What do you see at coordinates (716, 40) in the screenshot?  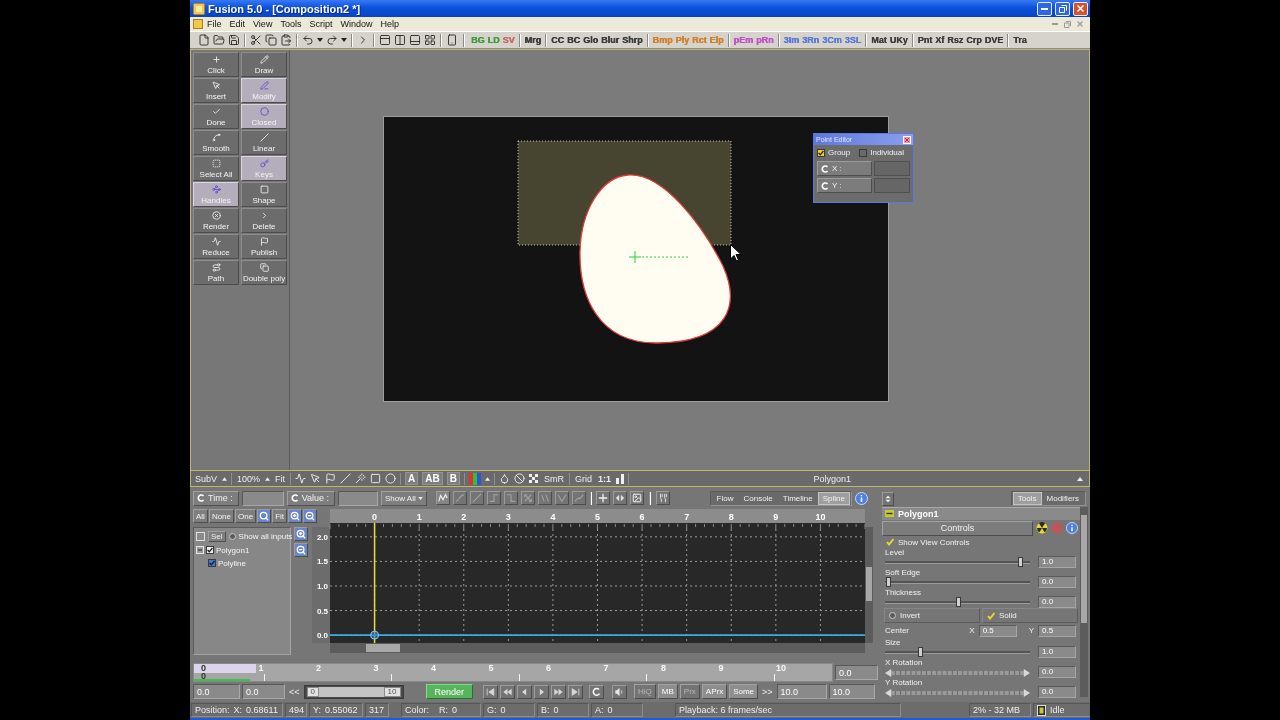 I see `tool-shortcut-button: Elp` at bounding box center [716, 40].